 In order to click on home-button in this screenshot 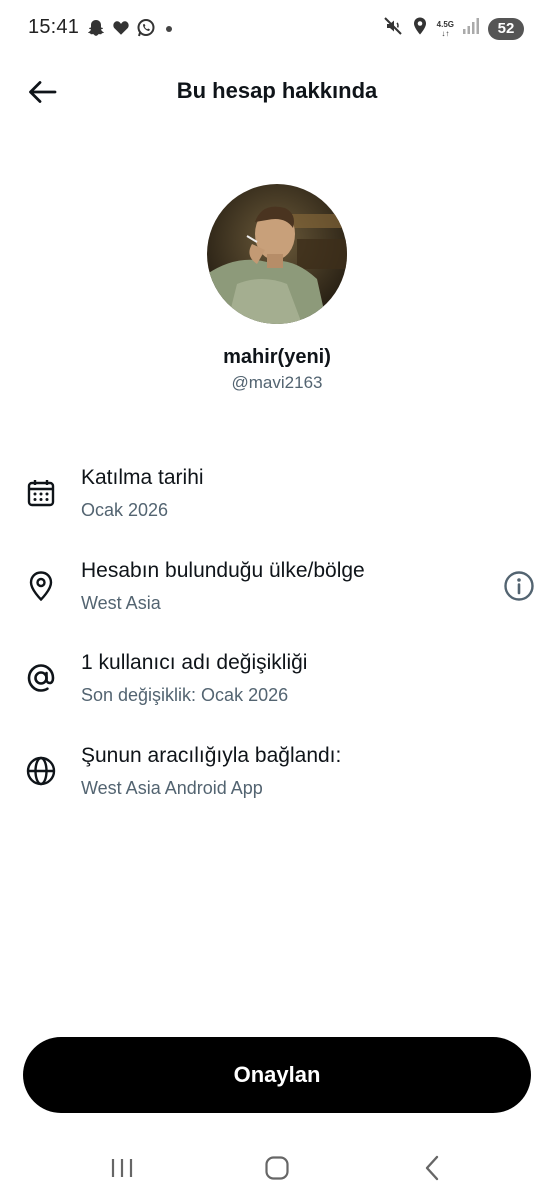, I will do `click(277, 1170)`.